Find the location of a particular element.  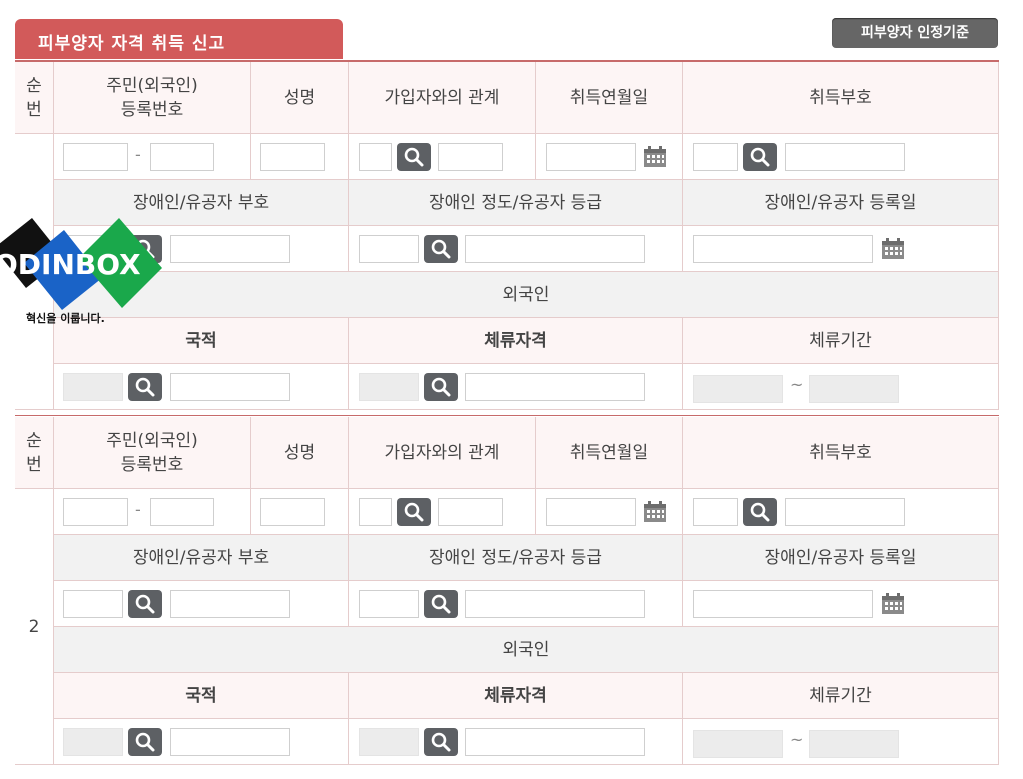

nationality-header: 국적 is located at coordinates (201, 696).